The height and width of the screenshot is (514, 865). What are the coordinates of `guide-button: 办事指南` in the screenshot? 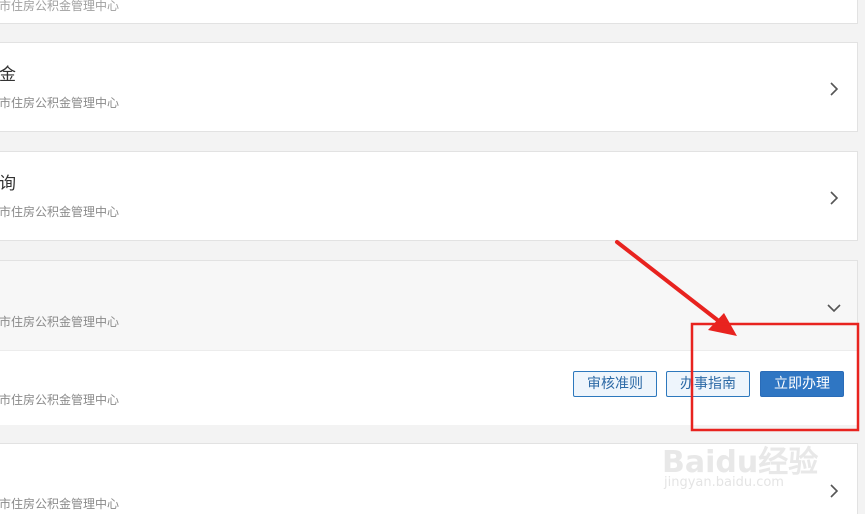 It's located at (708, 384).